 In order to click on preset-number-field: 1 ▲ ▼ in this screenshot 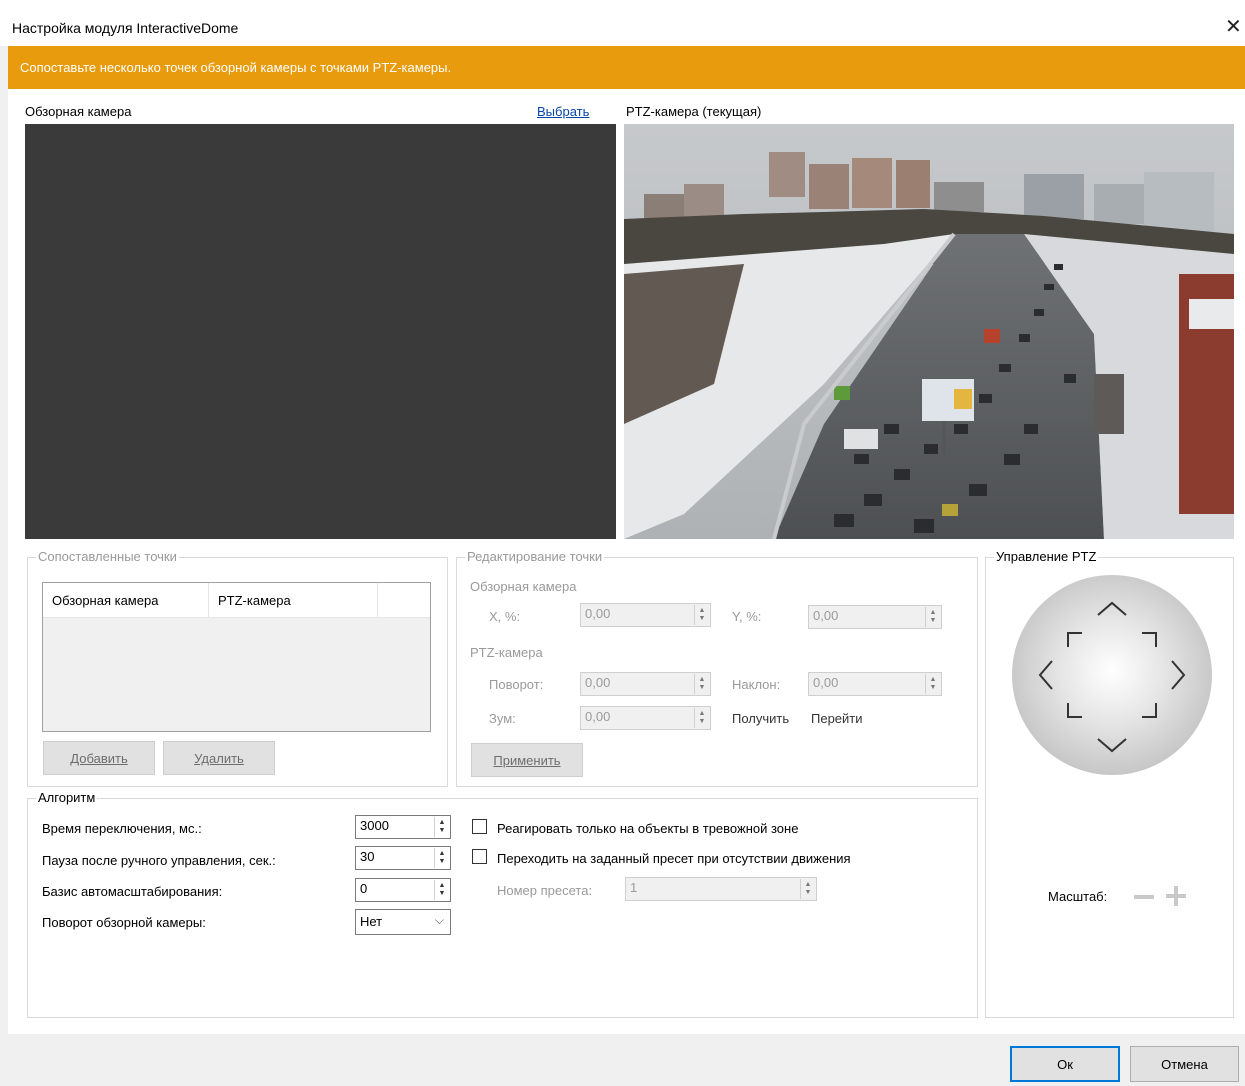, I will do `click(721, 889)`.